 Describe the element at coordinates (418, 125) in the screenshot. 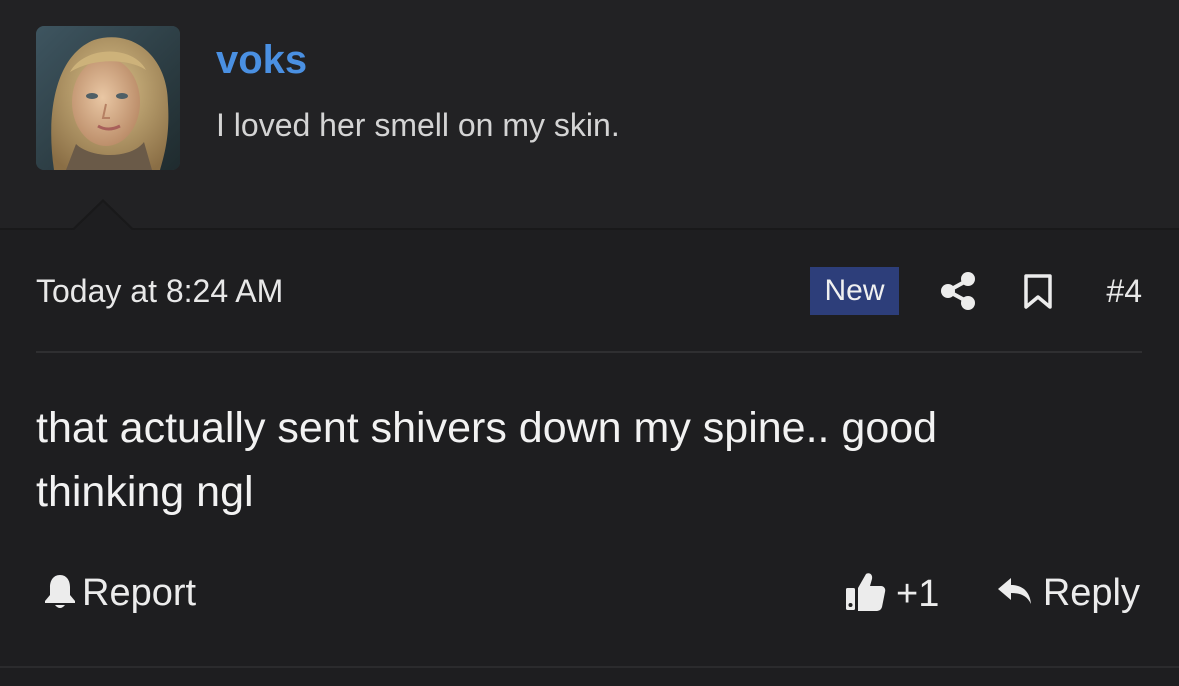

I see `user-title: I loved her smell on my skin.` at that location.